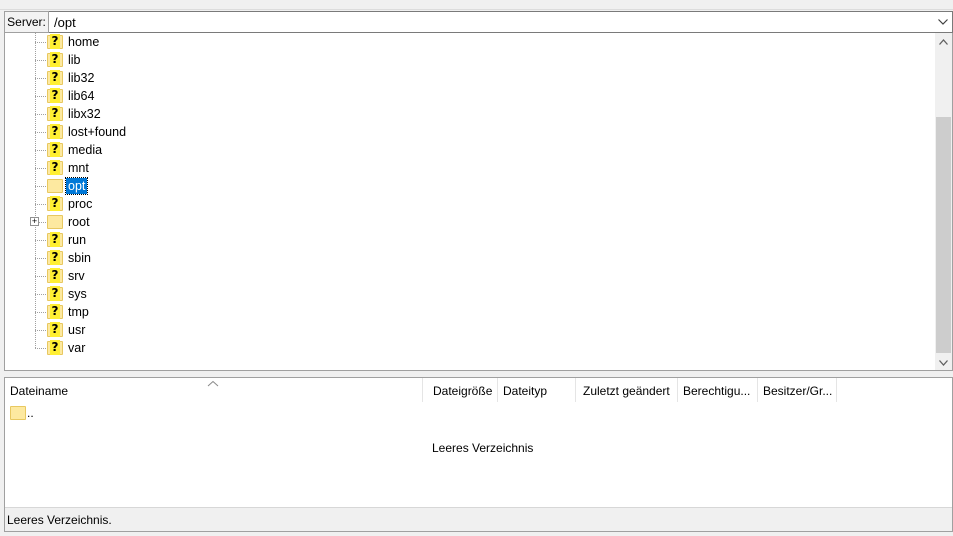  What do you see at coordinates (470, 96) in the screenshot?
I see `tree-item-lib64: ? lib64` at bounding box center [470, 96].